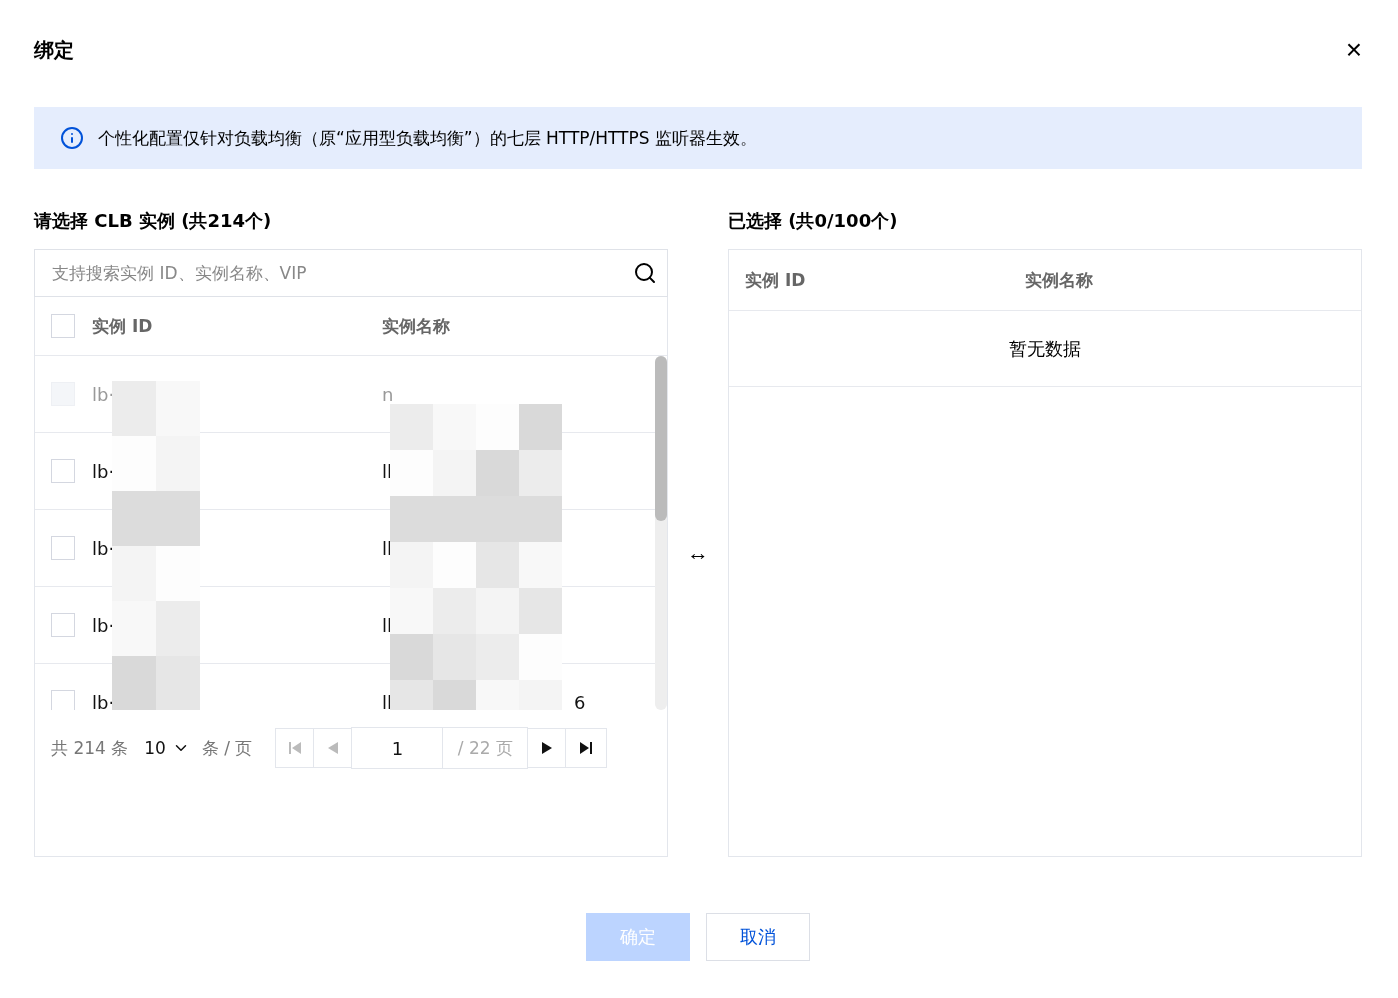 The width and height of the screenshot is (1398, 998). I want to click on last-page-button, so click(586, 748).